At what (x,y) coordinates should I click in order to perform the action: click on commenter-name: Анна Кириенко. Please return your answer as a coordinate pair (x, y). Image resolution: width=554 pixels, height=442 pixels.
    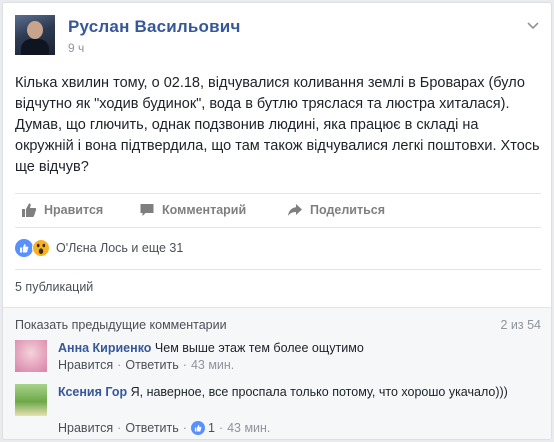
    Looking at the image, I should click on (104, 348).